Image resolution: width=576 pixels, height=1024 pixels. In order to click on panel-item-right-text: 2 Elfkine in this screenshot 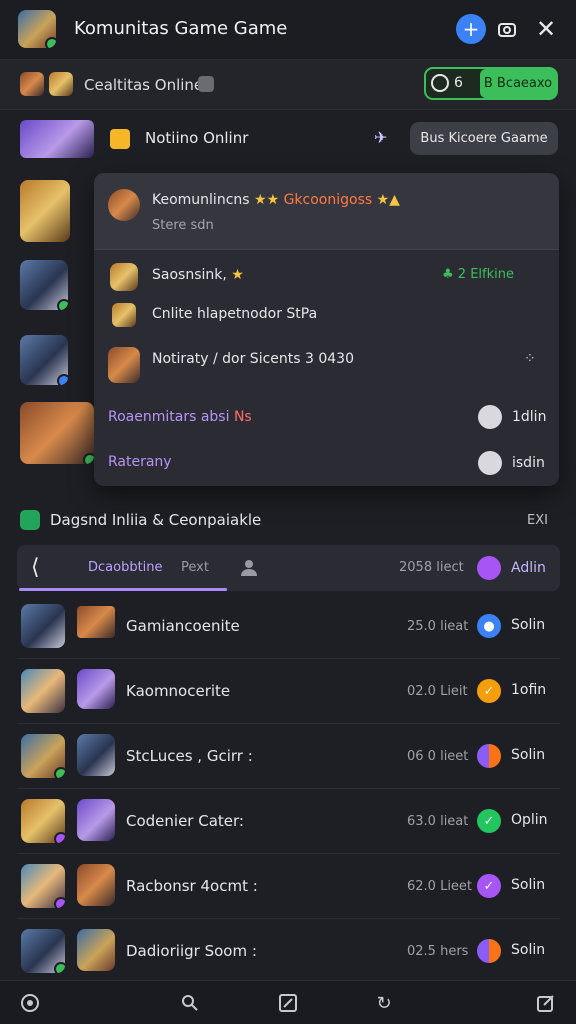, I will do `click(485, 274)`.